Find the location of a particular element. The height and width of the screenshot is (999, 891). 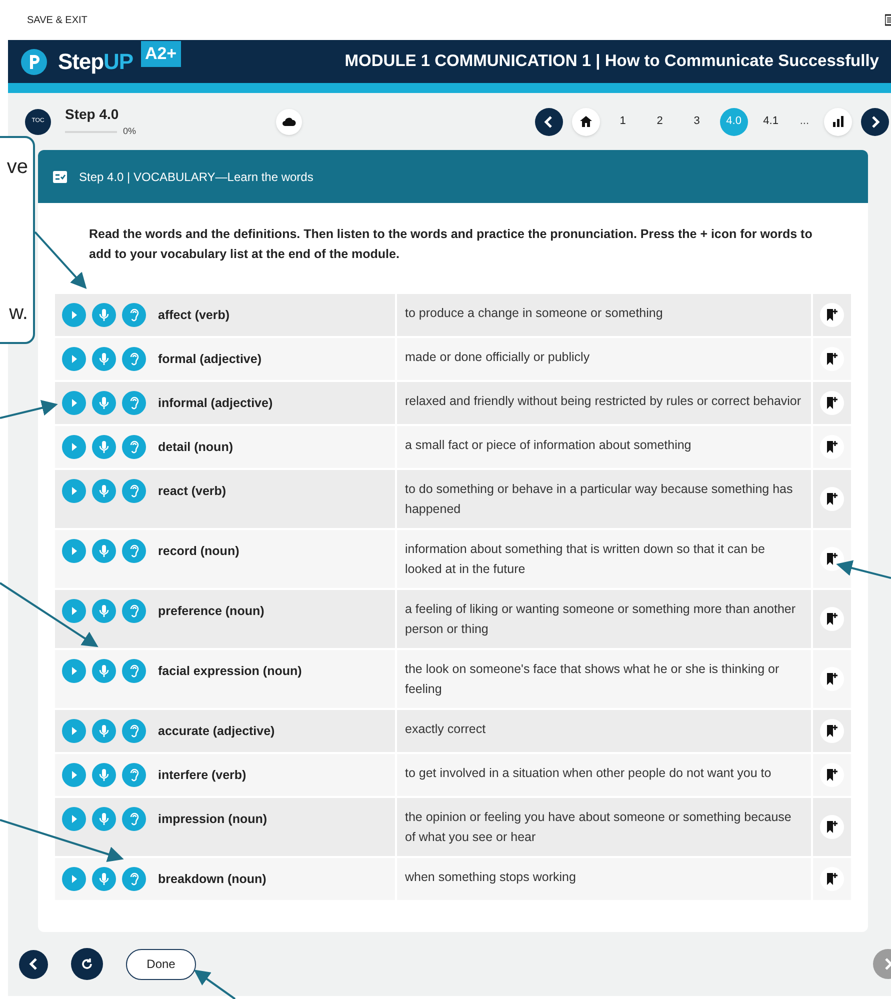

page-button: 2 is located at coordinates (660, 122).